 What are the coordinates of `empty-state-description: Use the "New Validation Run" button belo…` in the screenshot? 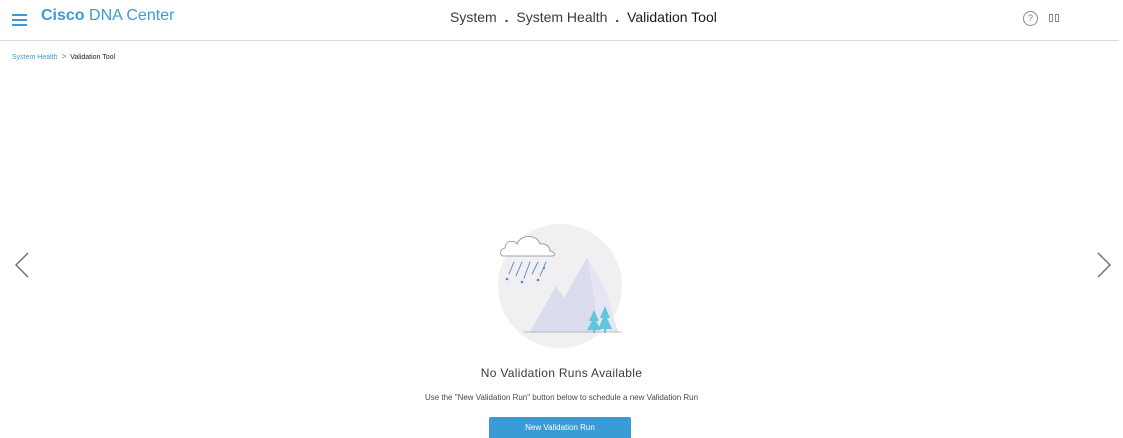 It's located at (561, 397).